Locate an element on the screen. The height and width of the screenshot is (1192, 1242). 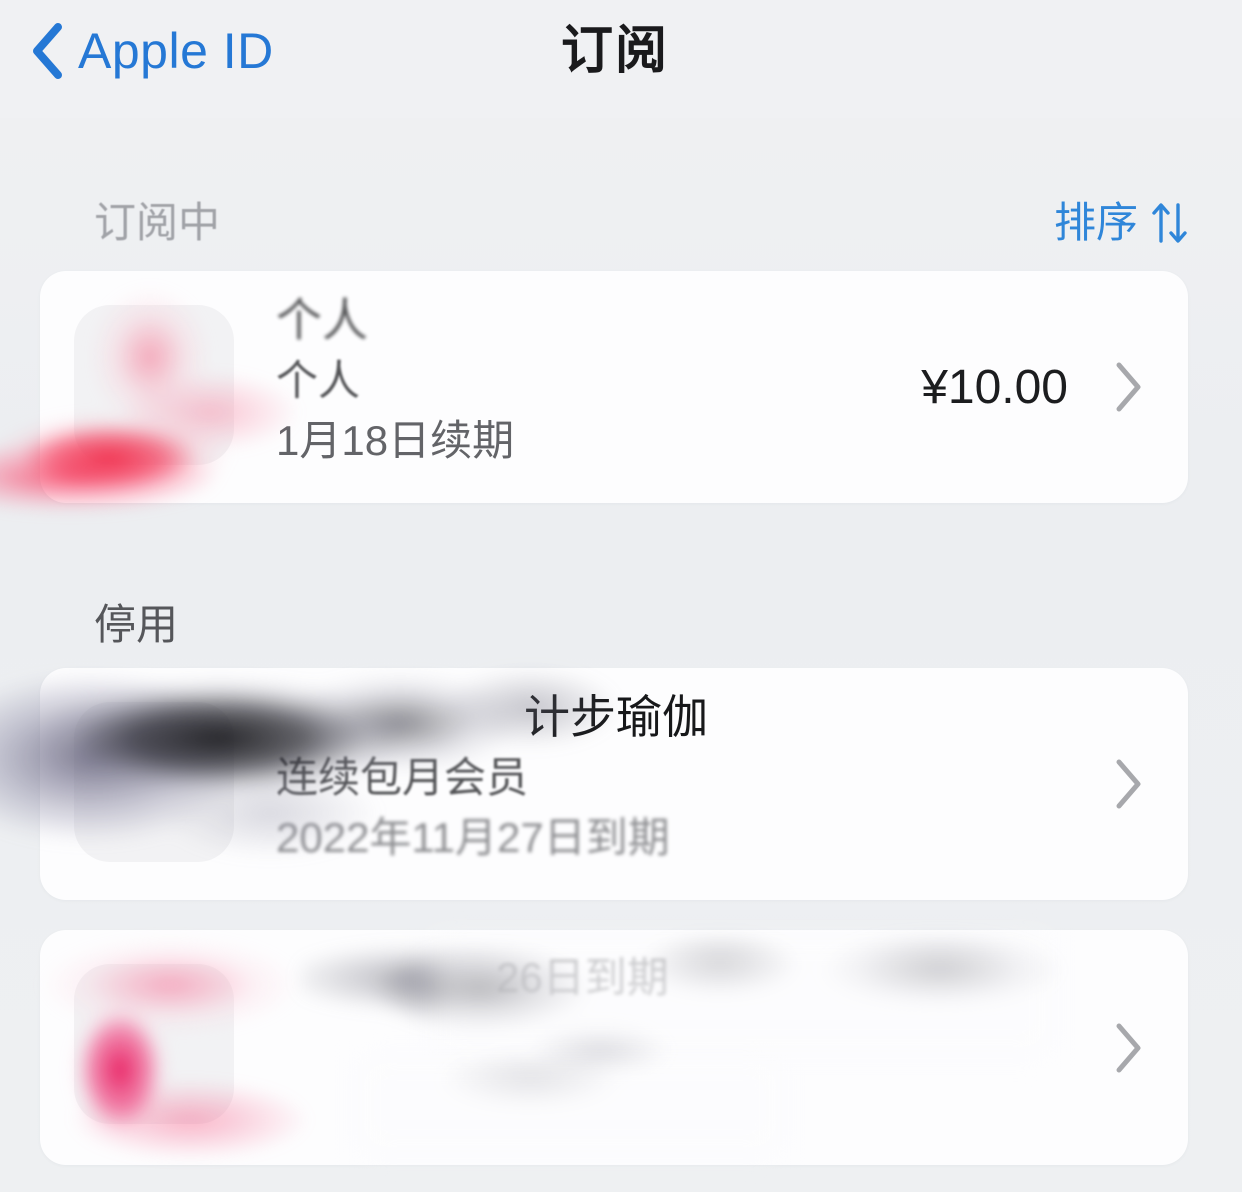
subscription-subtitle: 连续包月会员 is located at coordinates (402, 777).